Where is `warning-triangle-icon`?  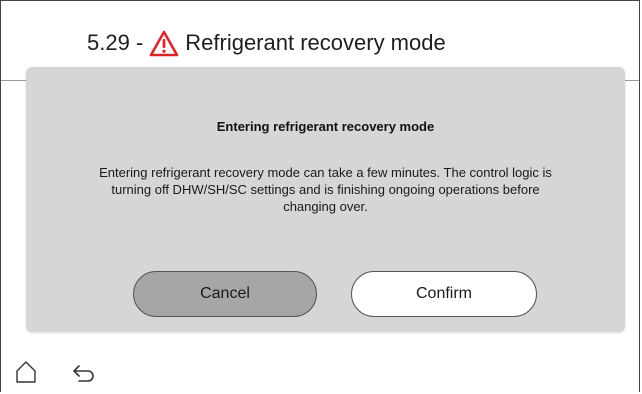 warning-triangle-icon is located at coordinates (164, 43).